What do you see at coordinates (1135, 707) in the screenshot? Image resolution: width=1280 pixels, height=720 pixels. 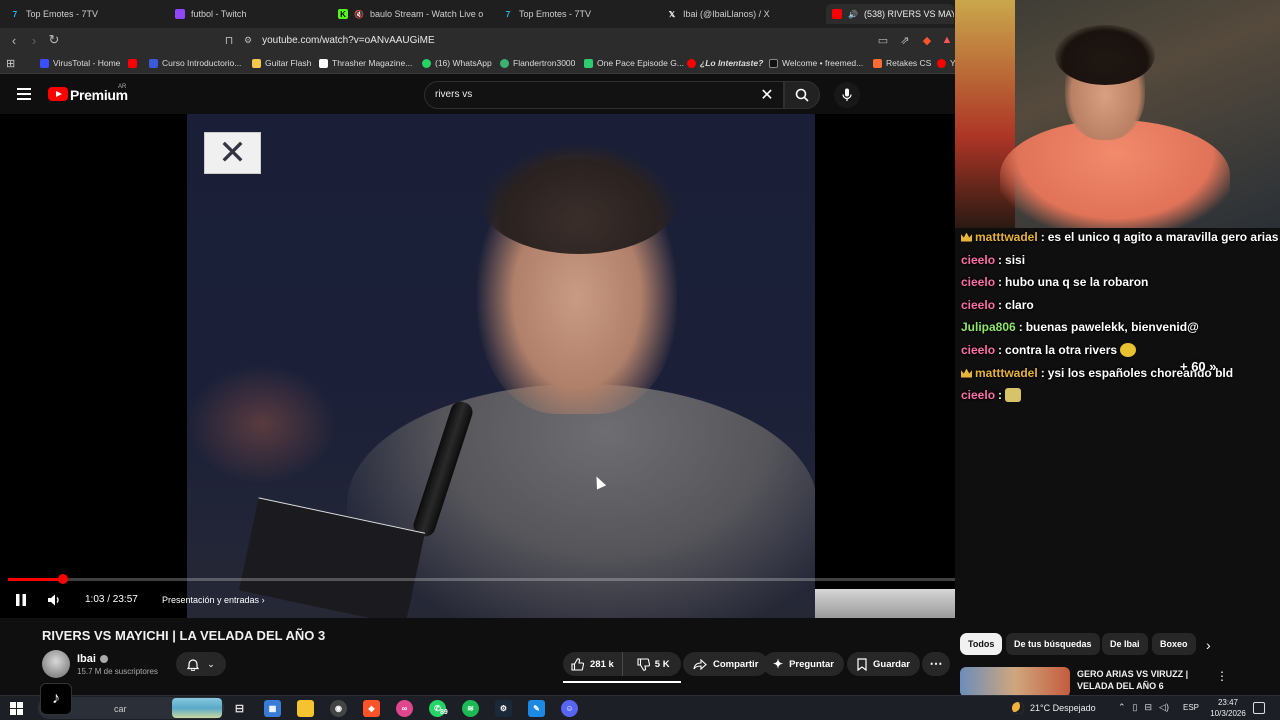 I see `device-icon: ▯` at bounding box center [1135, 707].